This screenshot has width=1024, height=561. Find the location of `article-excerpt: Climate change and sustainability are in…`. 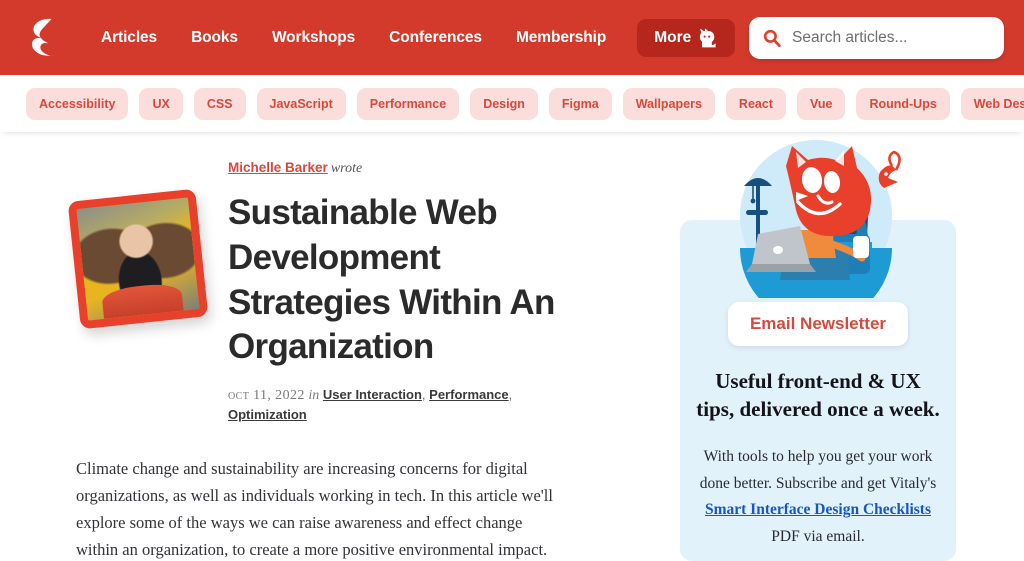

article-excerpt: Climate change and sustainability are in… is located at coordinates (314, 509).